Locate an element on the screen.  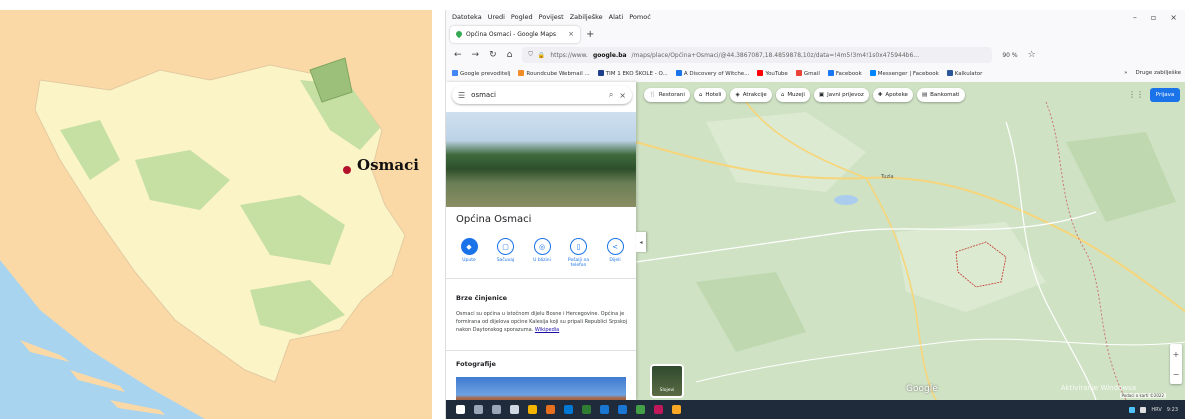
collapse-panel-button: ◂ is located at coordinates (641, 242).